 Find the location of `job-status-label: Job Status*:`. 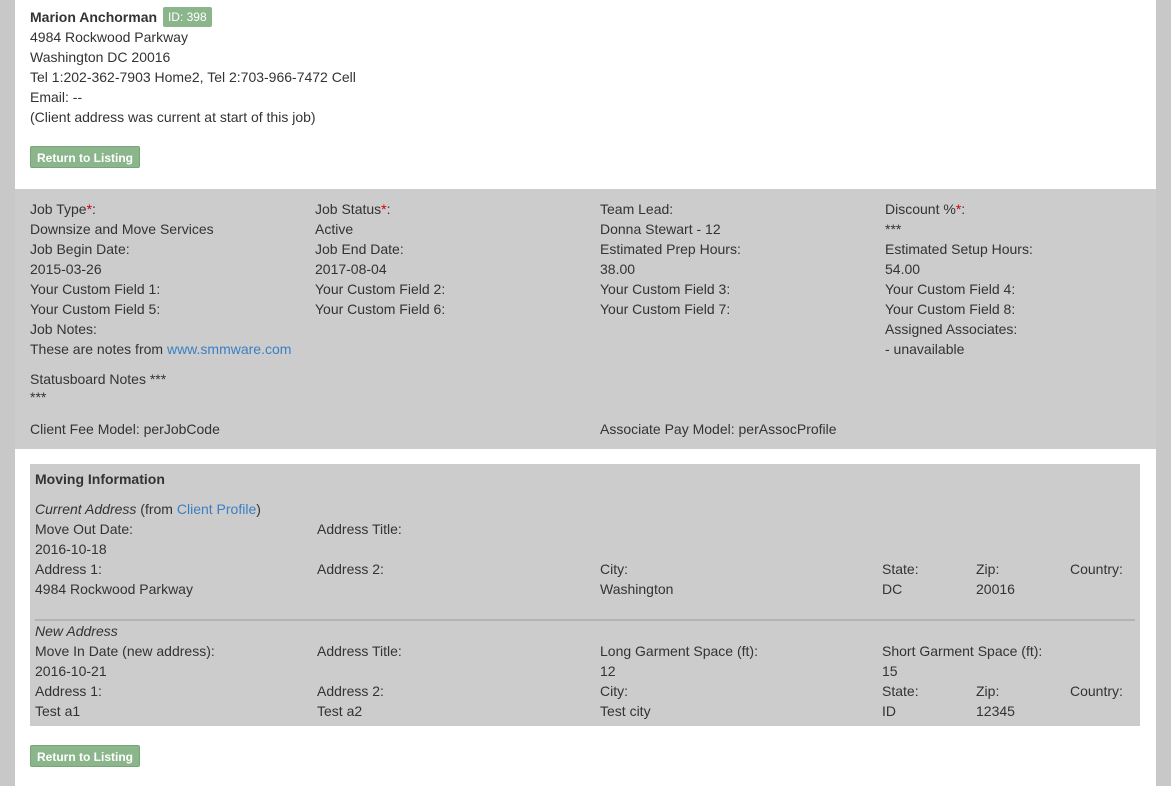

job-status-label: Job Status*: is located at coordinates (353, 209).